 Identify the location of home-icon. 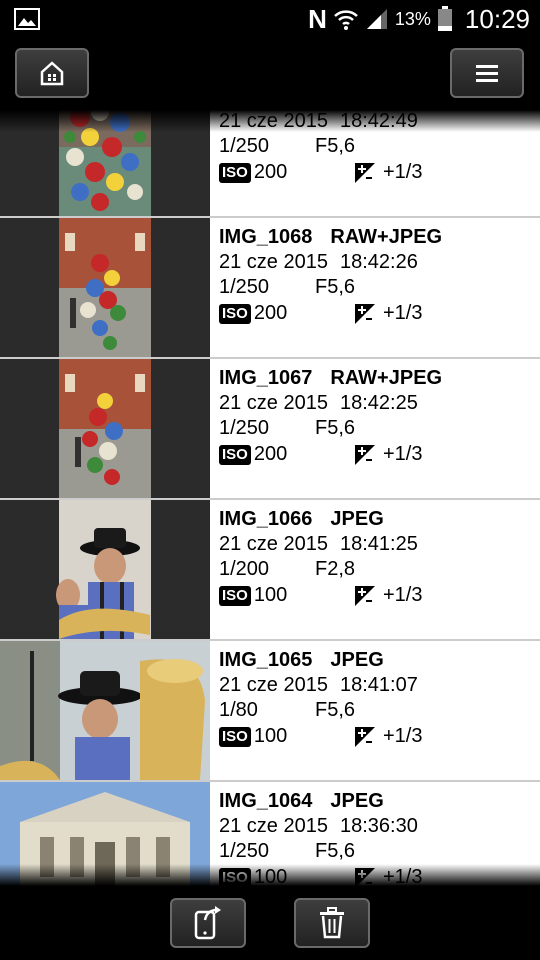
(52, 73).